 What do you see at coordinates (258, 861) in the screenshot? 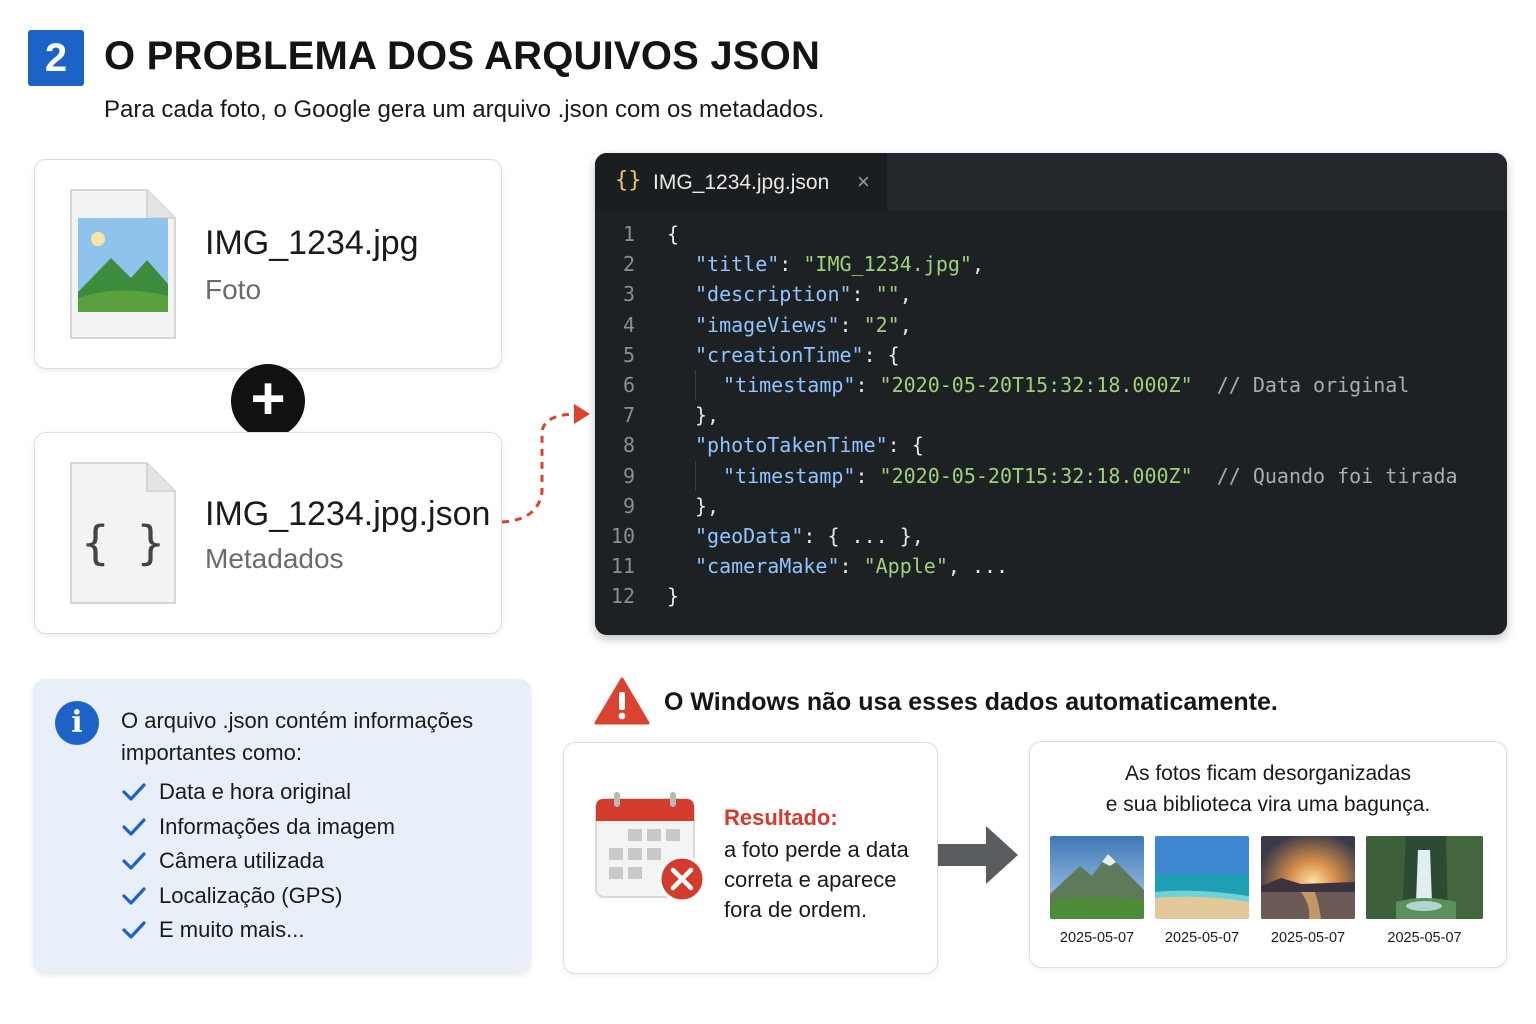
I see `list-item: Câmera utilizada` at bounding box center [258, 861].